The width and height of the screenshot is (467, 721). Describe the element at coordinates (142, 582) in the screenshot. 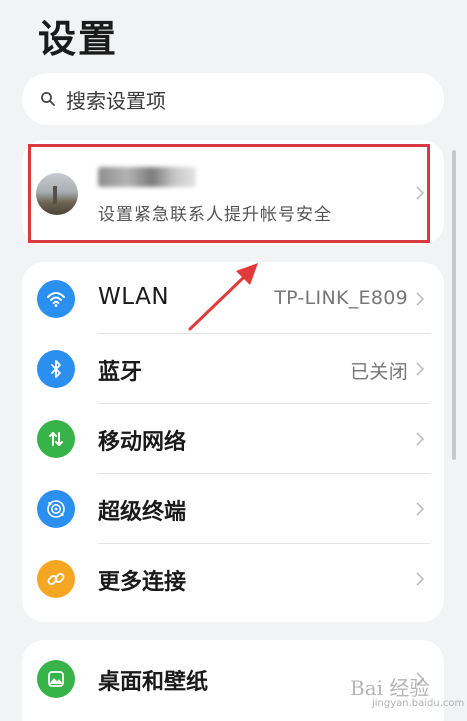

I see `row-label: 更多连接` at that location.